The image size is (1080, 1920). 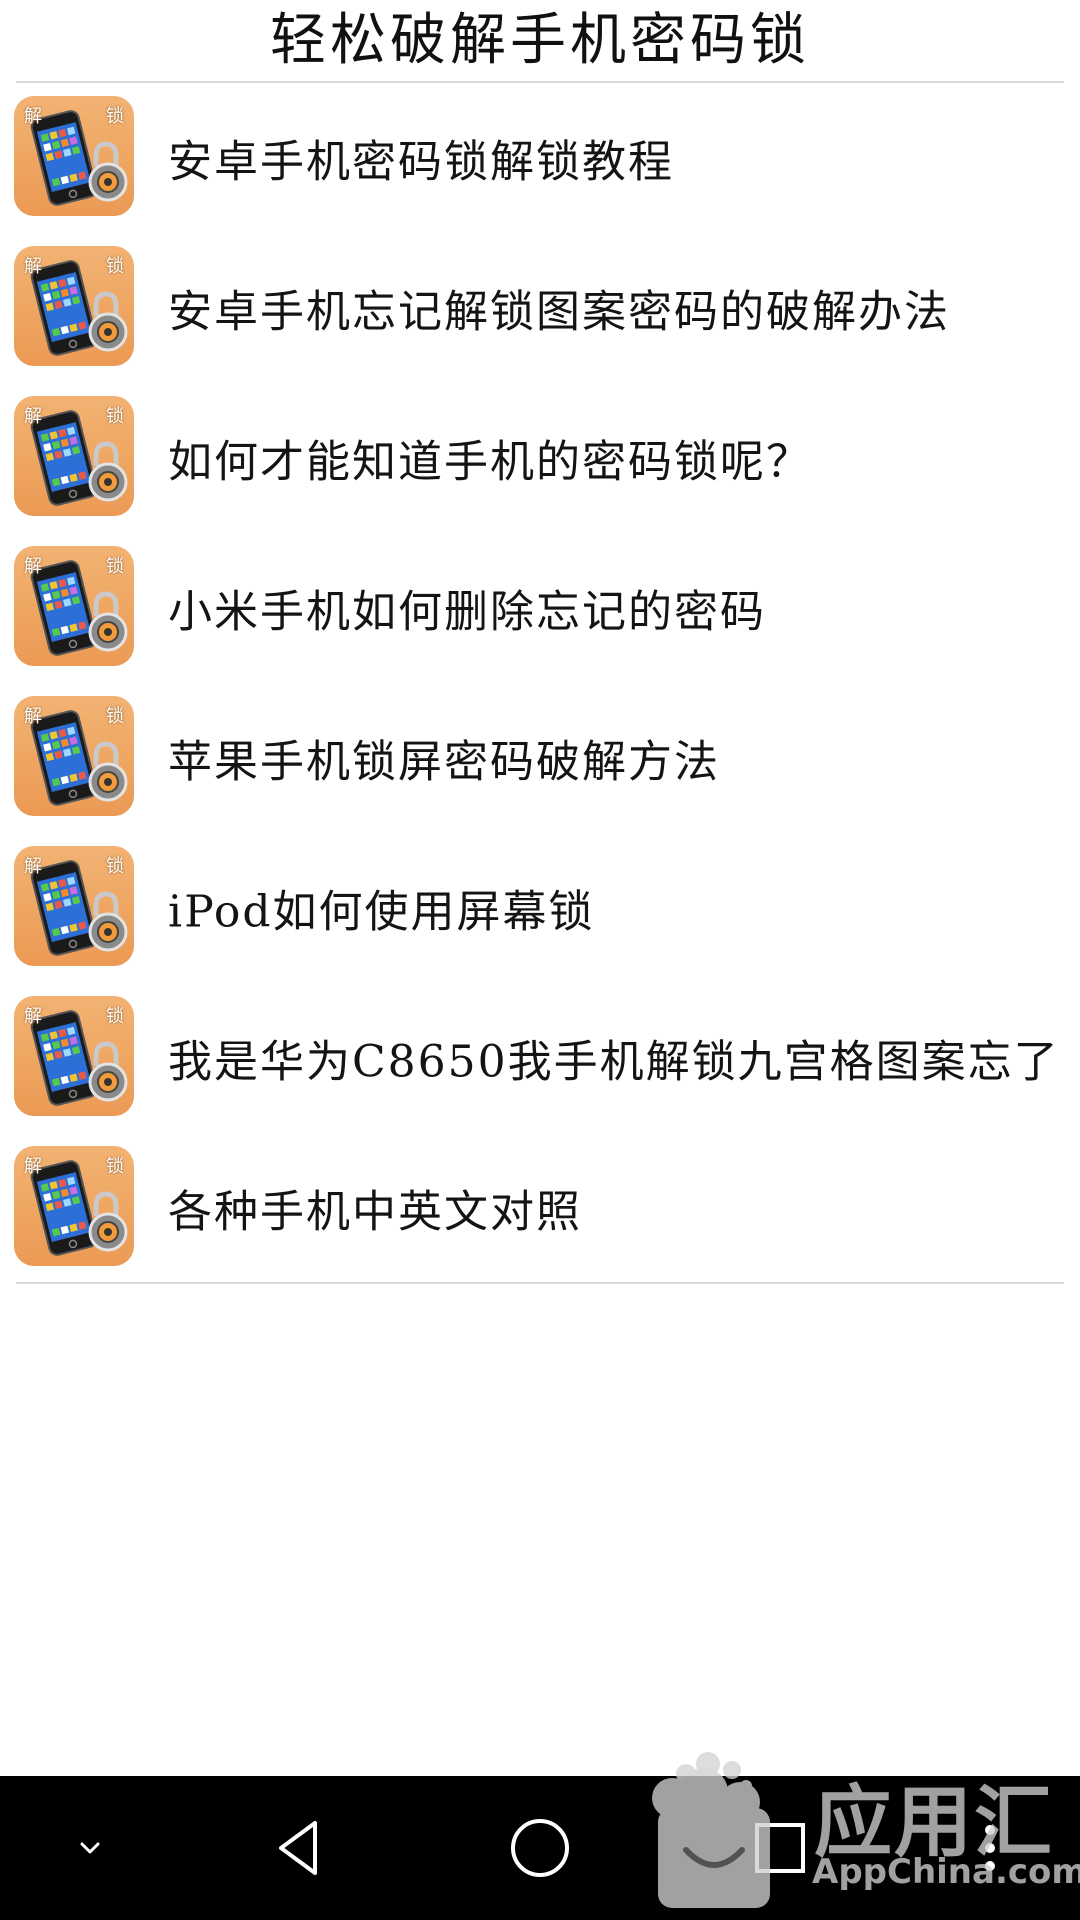 What do you see at coordinates (381, 912) in the screenshot?
I see `list-item-label: iPod如何使用屏幕锁` at bounding box center [381, 912].